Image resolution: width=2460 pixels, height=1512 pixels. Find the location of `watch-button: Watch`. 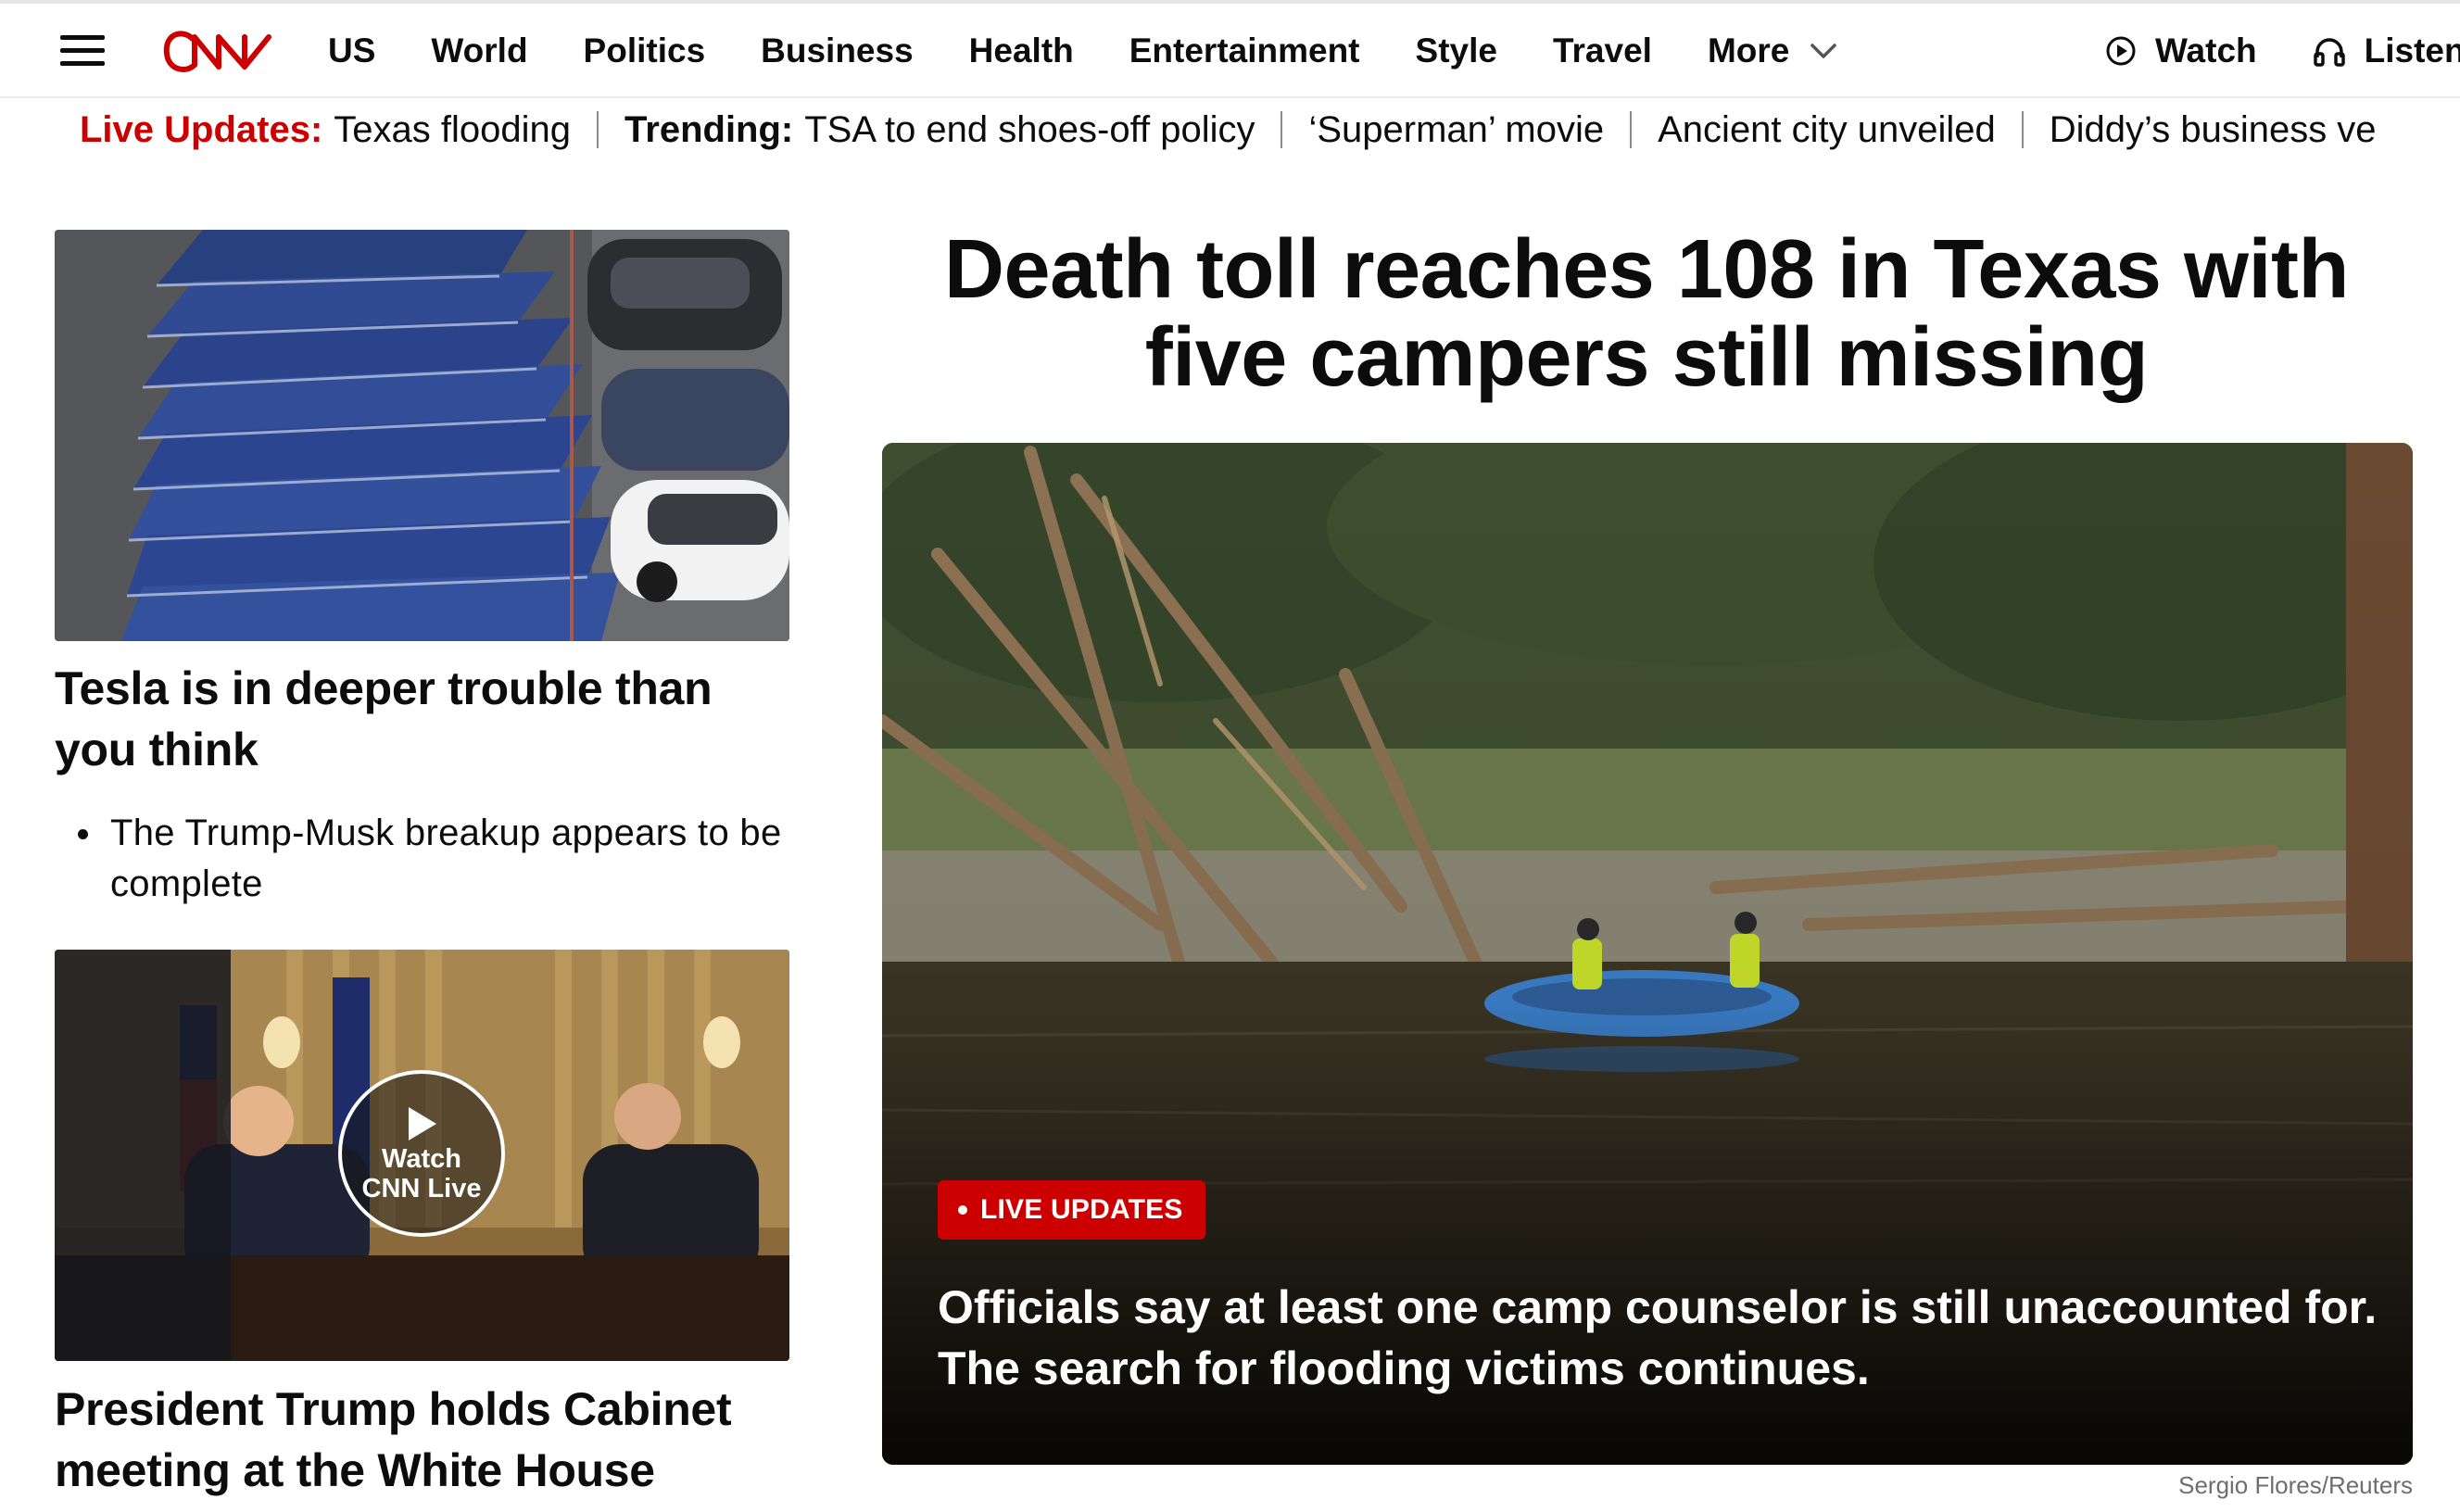

watch-button: Watch is located at coordinates (2181, 51).